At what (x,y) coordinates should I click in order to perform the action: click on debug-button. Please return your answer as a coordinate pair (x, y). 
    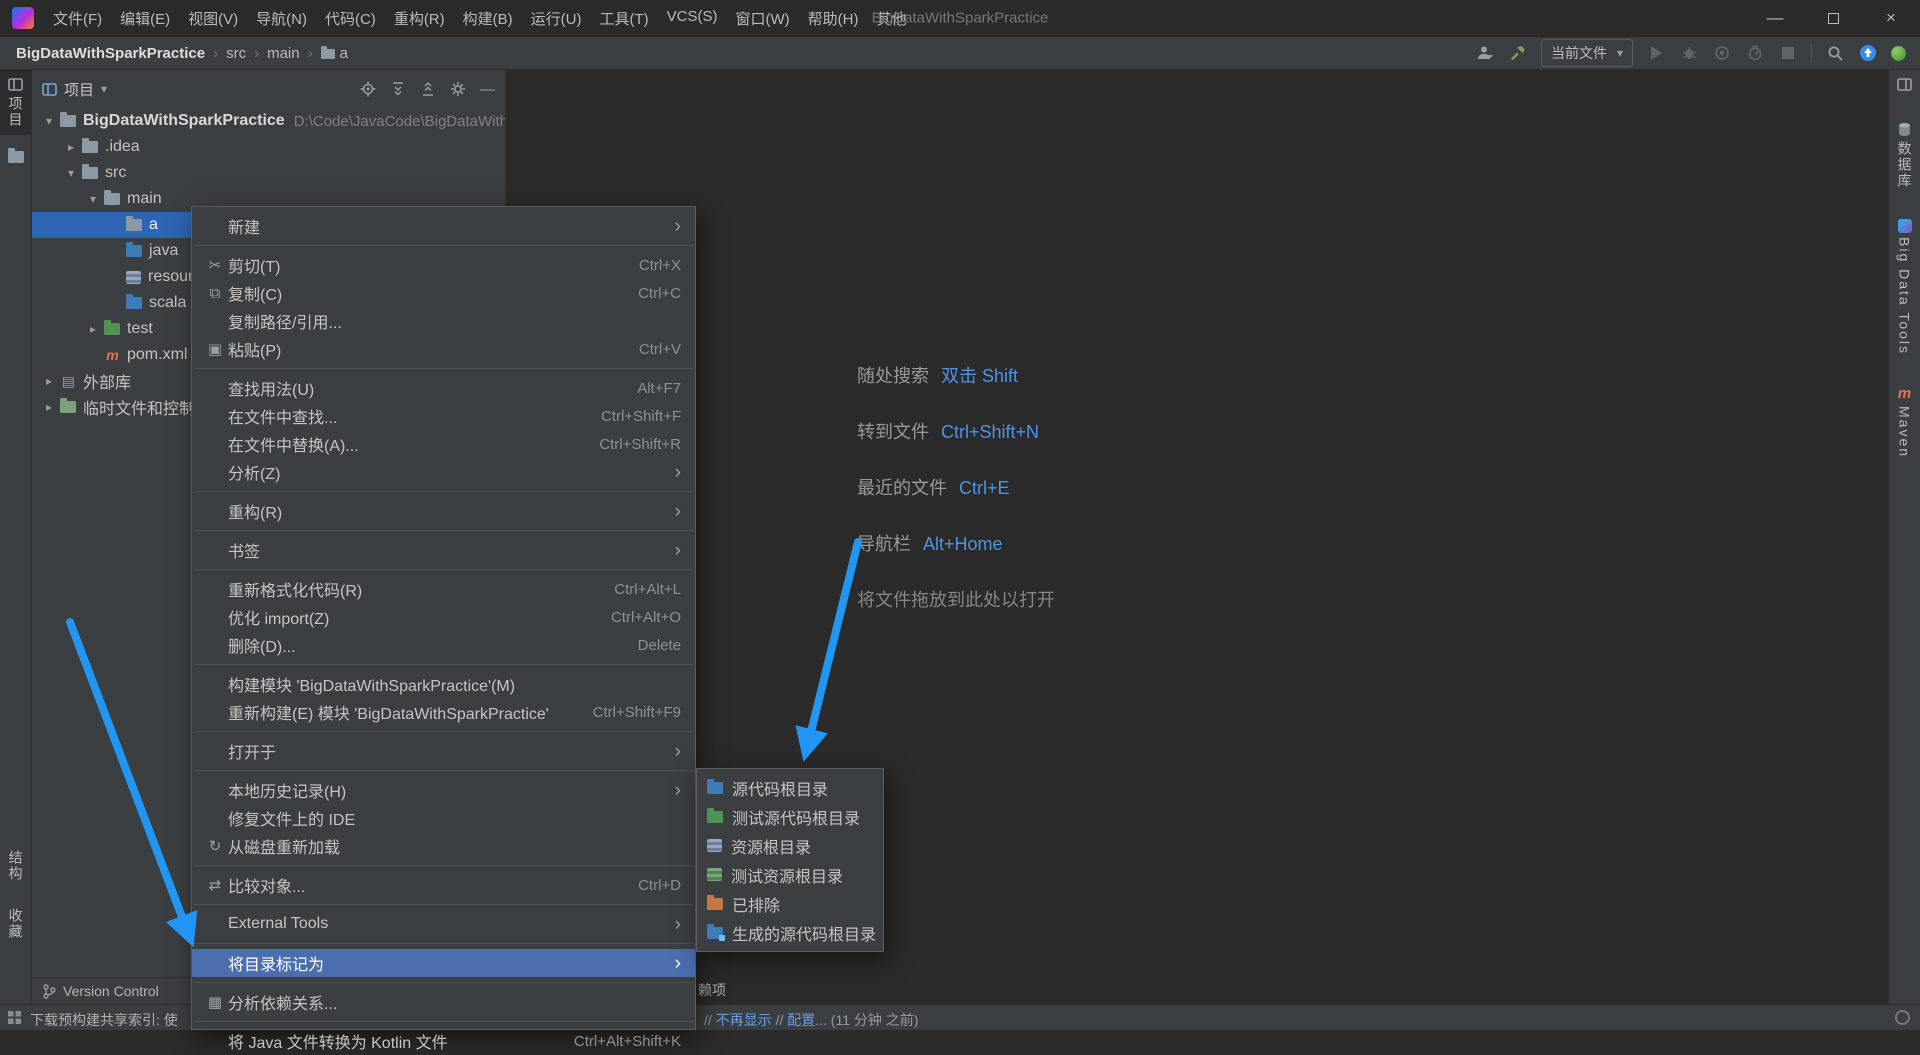
    Looking at the image, I should click on (1689, 53).